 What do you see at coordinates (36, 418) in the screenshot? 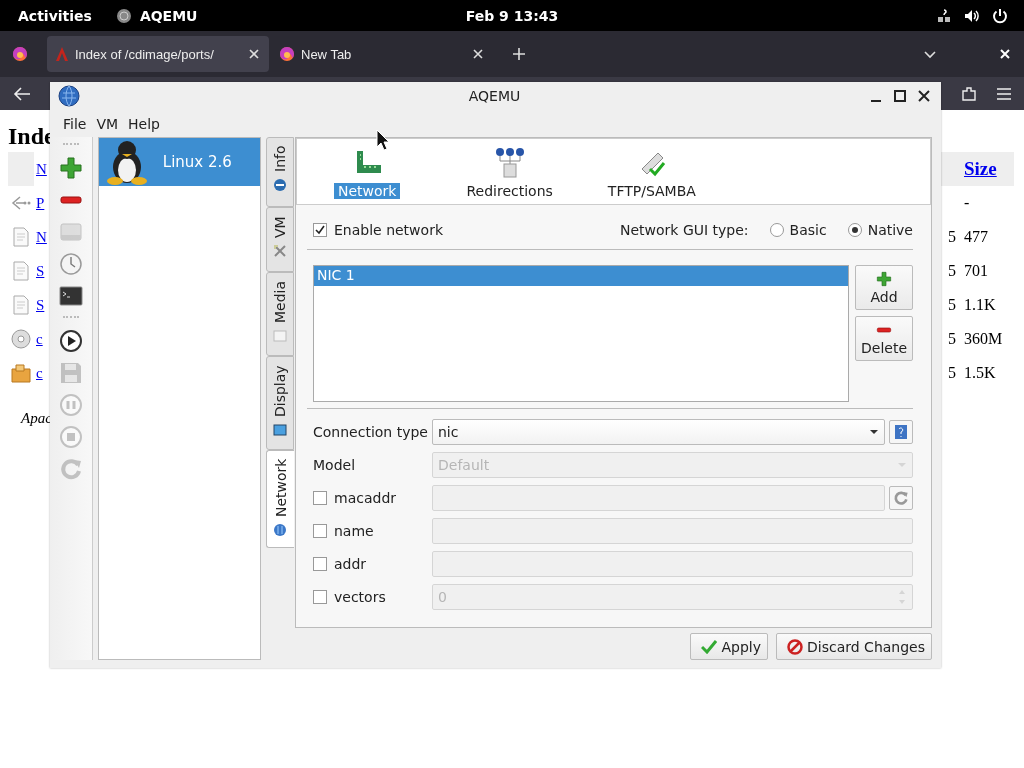
I see `server-footer: Apac` at bounding box center [36, 418].